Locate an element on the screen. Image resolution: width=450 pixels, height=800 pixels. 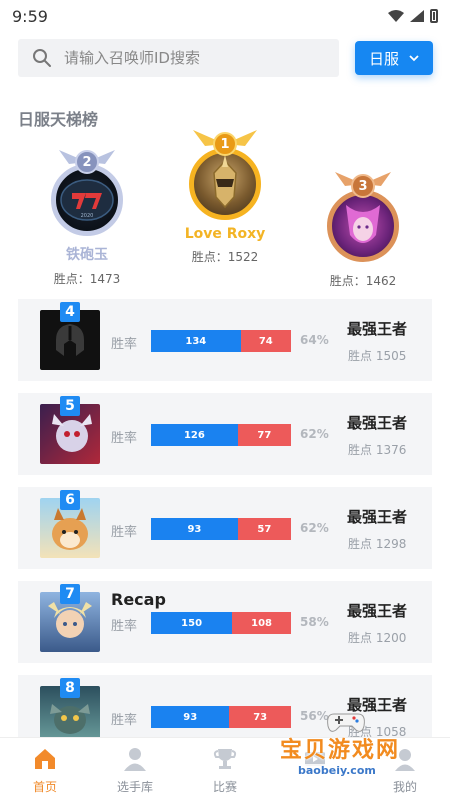
signal-icon is located at coordinates (417, 16).